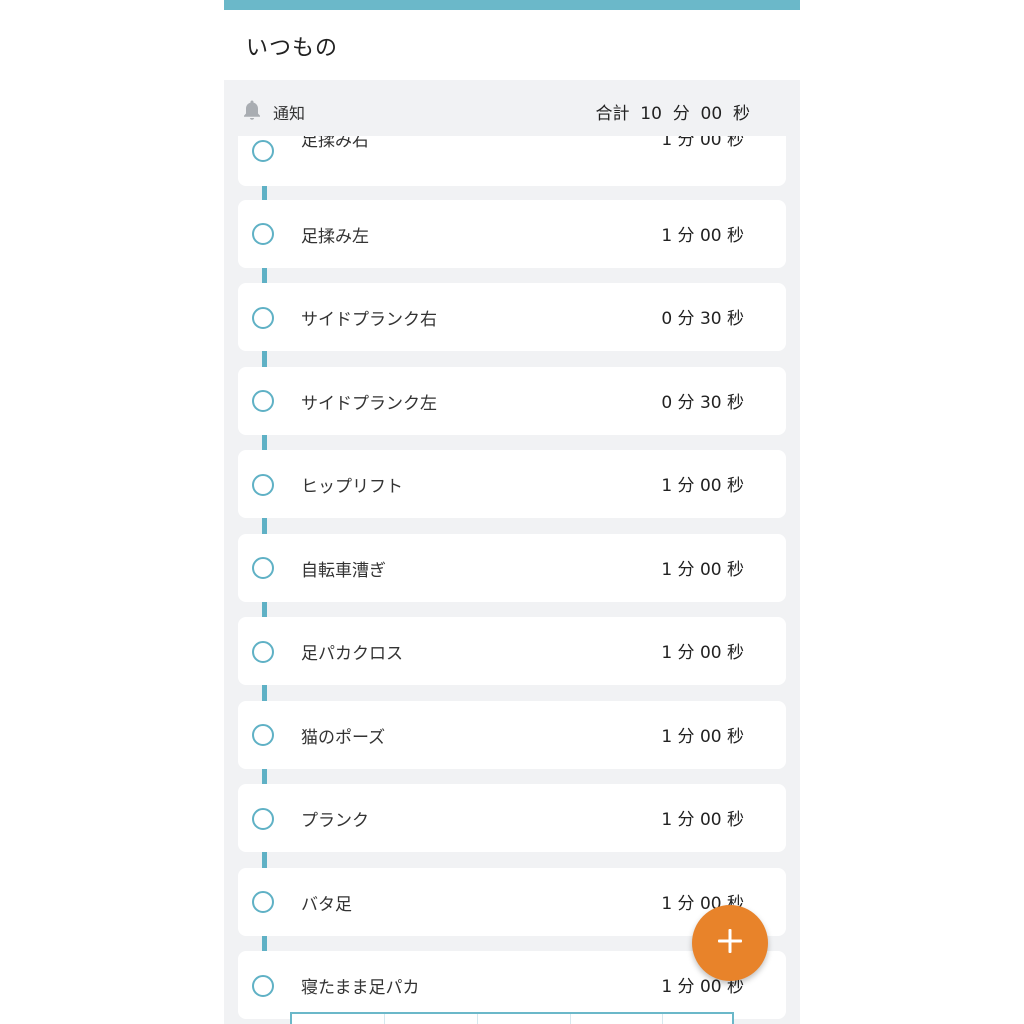 The image size is (1024, 1024). Describe the element at coordinates (512, 651) in the screenshot. I see `list-item: 足パカクロス 1 分 00 秒` at that location.